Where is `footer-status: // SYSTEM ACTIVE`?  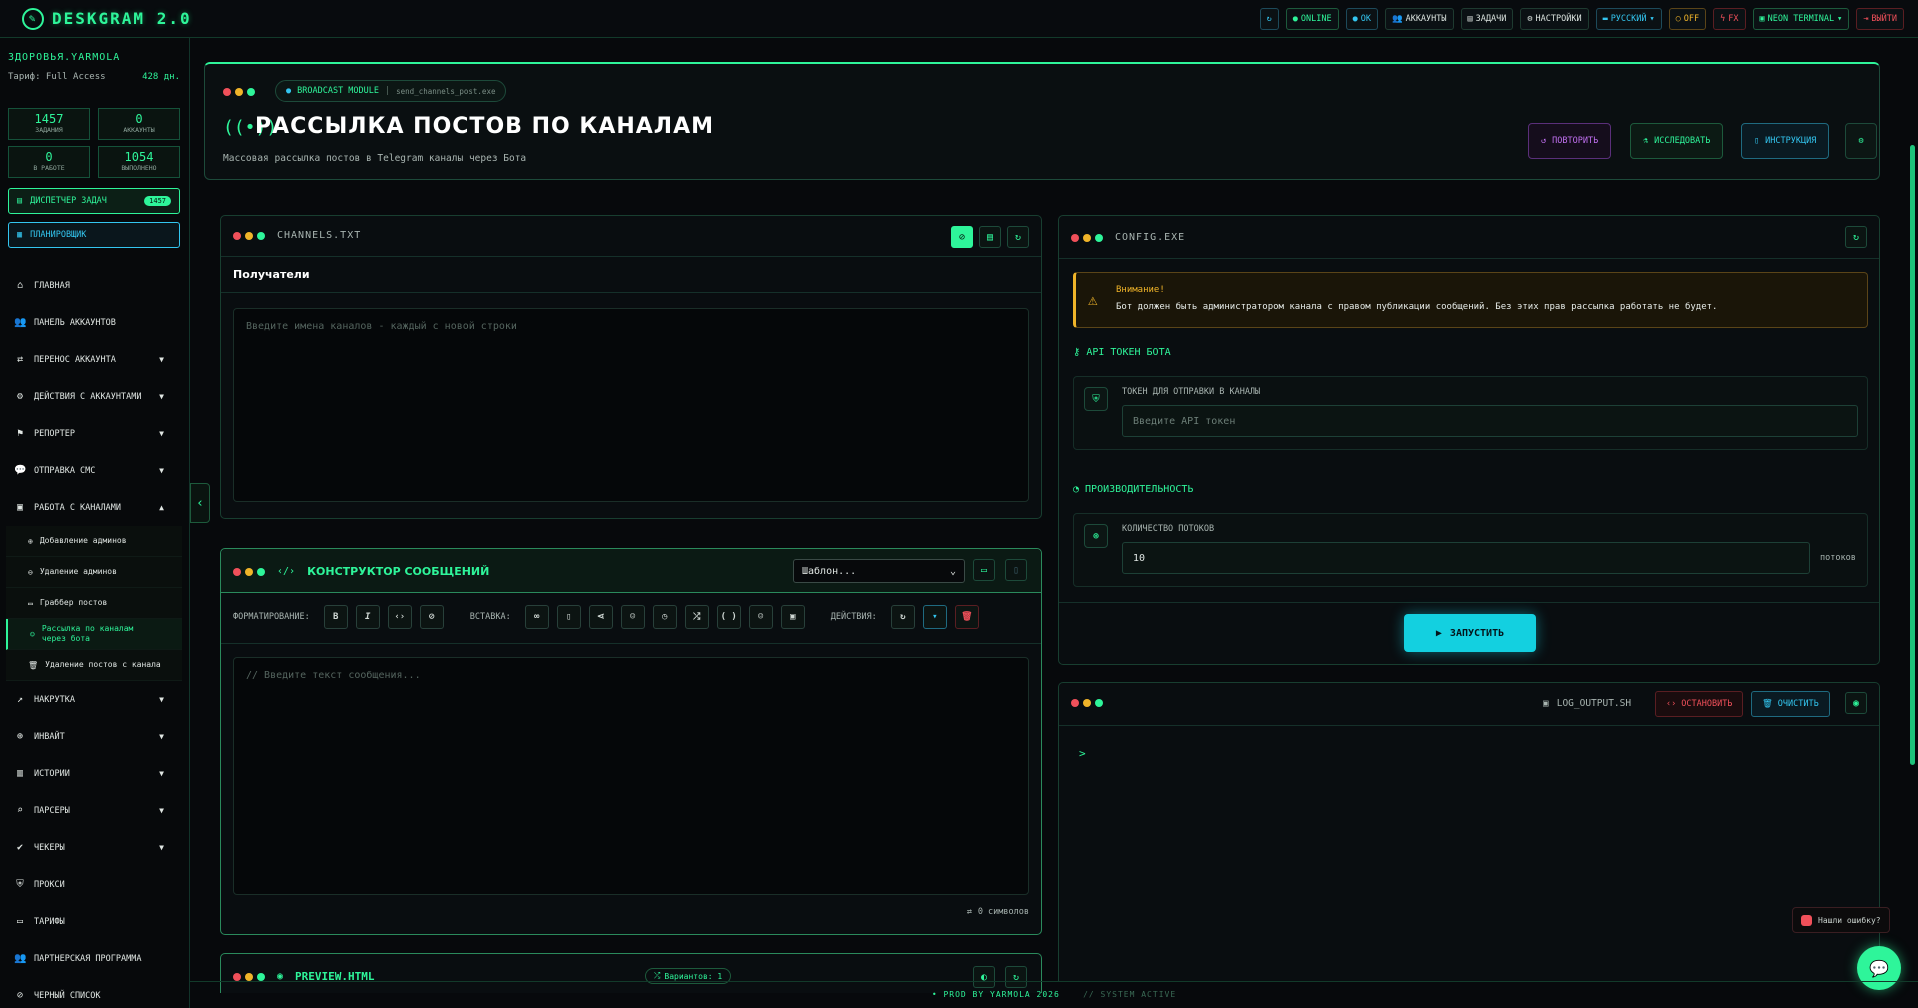 footer-status: // SYSTEM ACTIVE is located at coordinates (1130, 994).